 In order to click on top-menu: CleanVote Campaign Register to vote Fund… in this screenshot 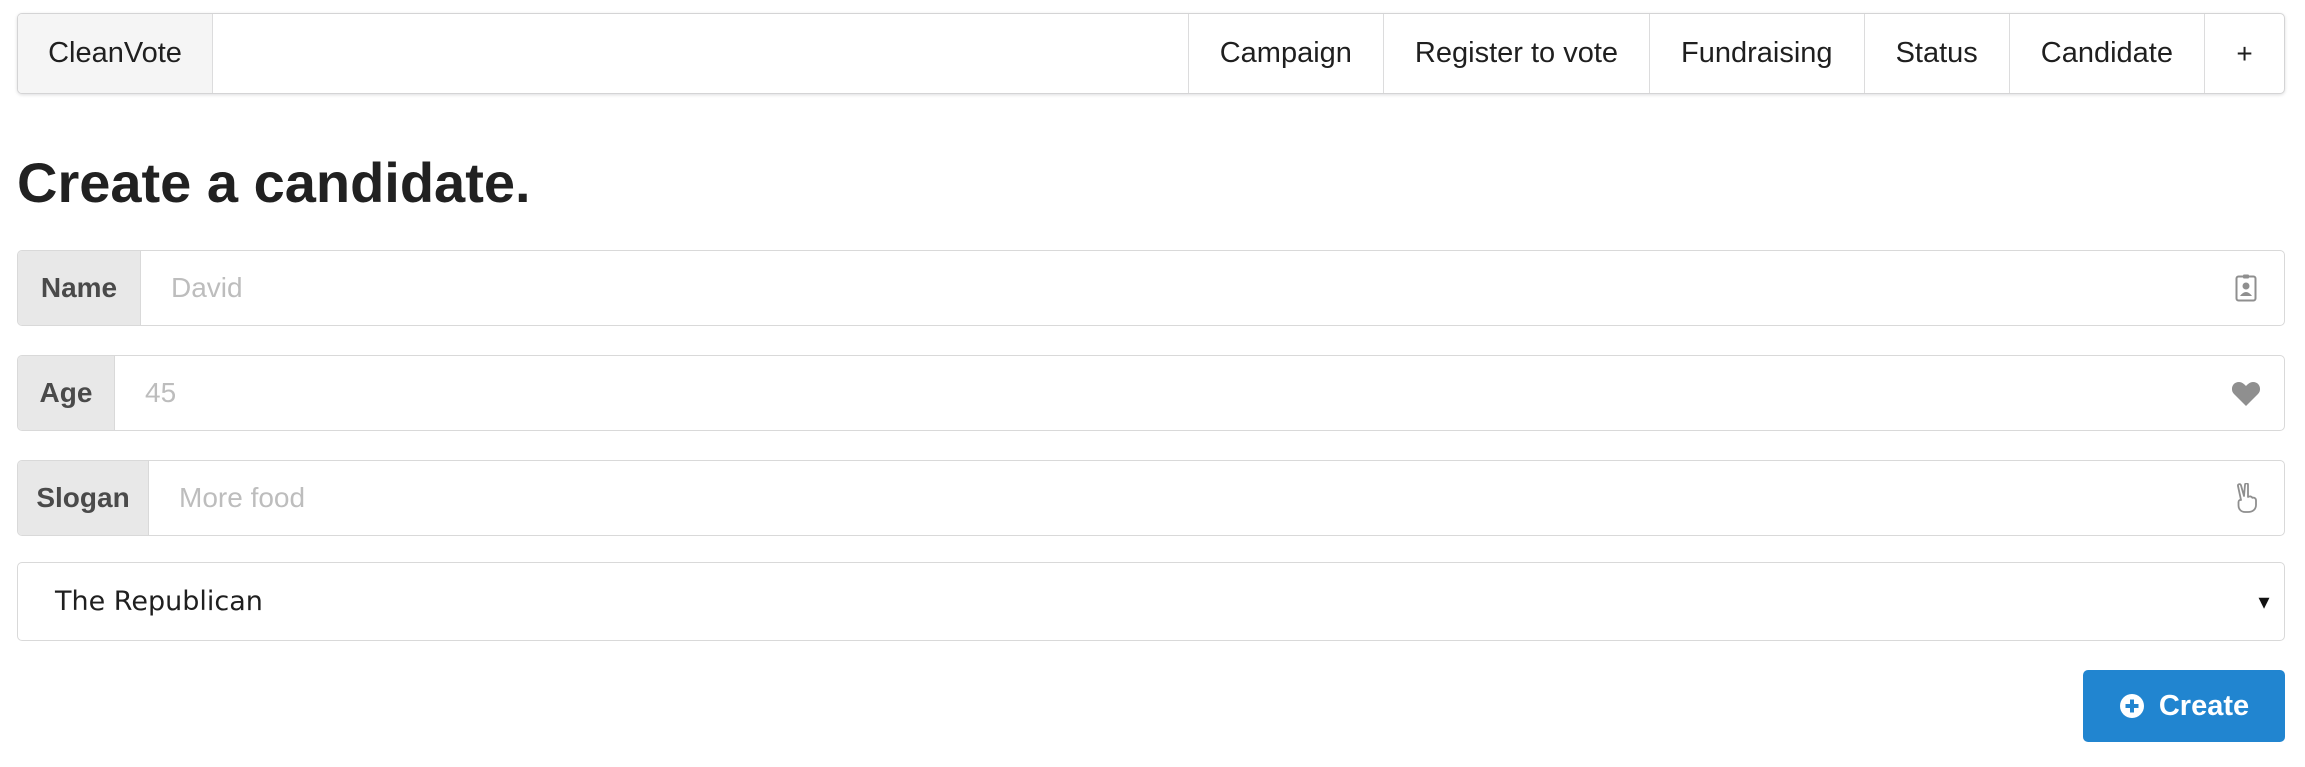, I will do `click(1151, 53)`.